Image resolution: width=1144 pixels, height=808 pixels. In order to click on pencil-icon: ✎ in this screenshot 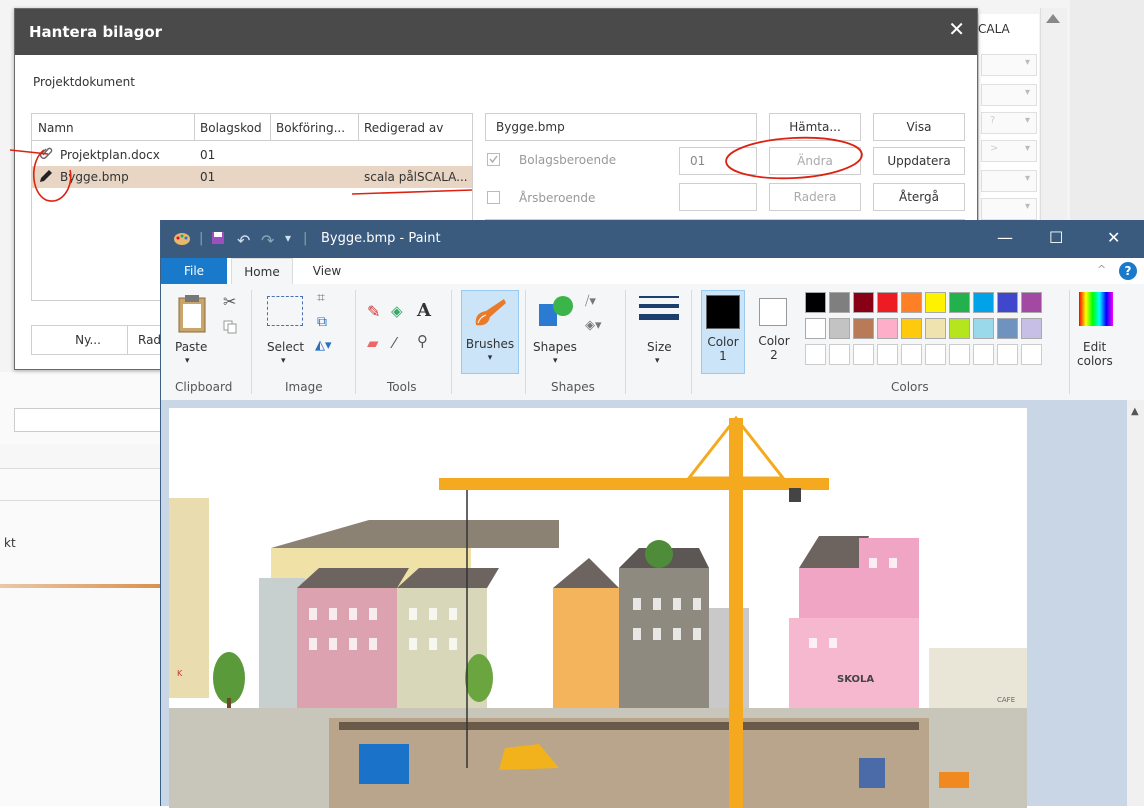, I will do `click(373, 311)`.